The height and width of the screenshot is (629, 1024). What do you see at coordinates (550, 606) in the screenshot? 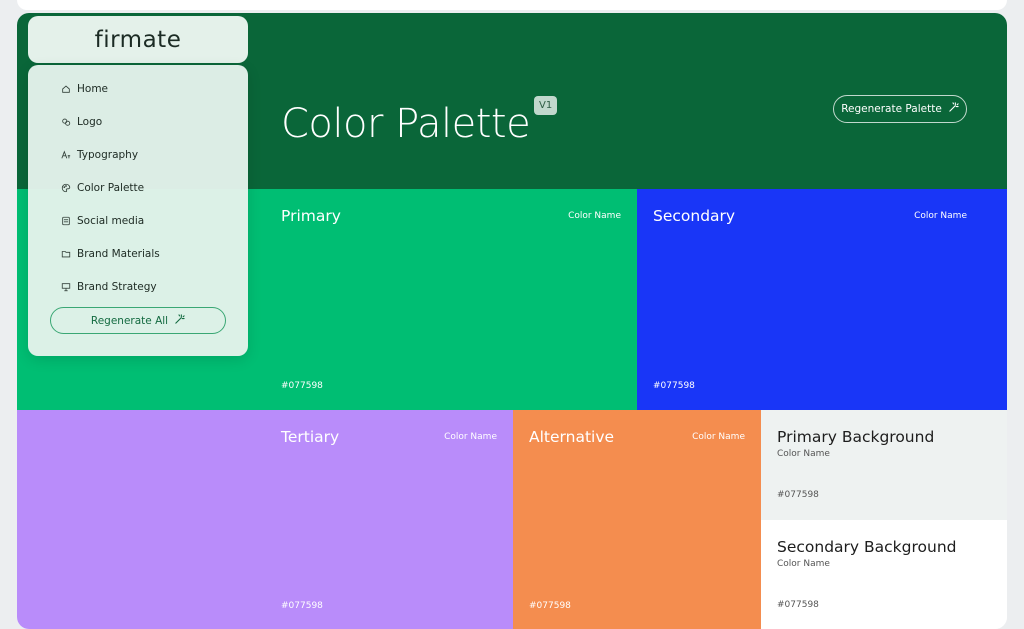
I see `alternative-hex: #077598` at bounding box center [550, 606].